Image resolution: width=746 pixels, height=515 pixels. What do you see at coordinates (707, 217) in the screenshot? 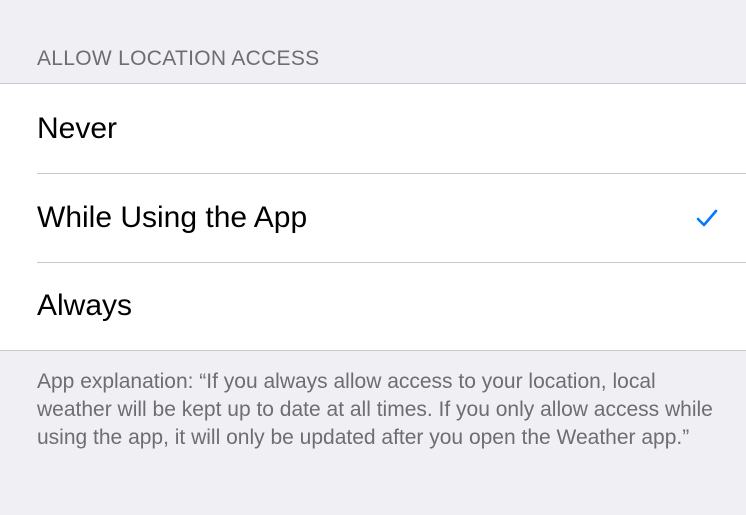
I see `checkmark-icon` at bounding box center [707, 217].